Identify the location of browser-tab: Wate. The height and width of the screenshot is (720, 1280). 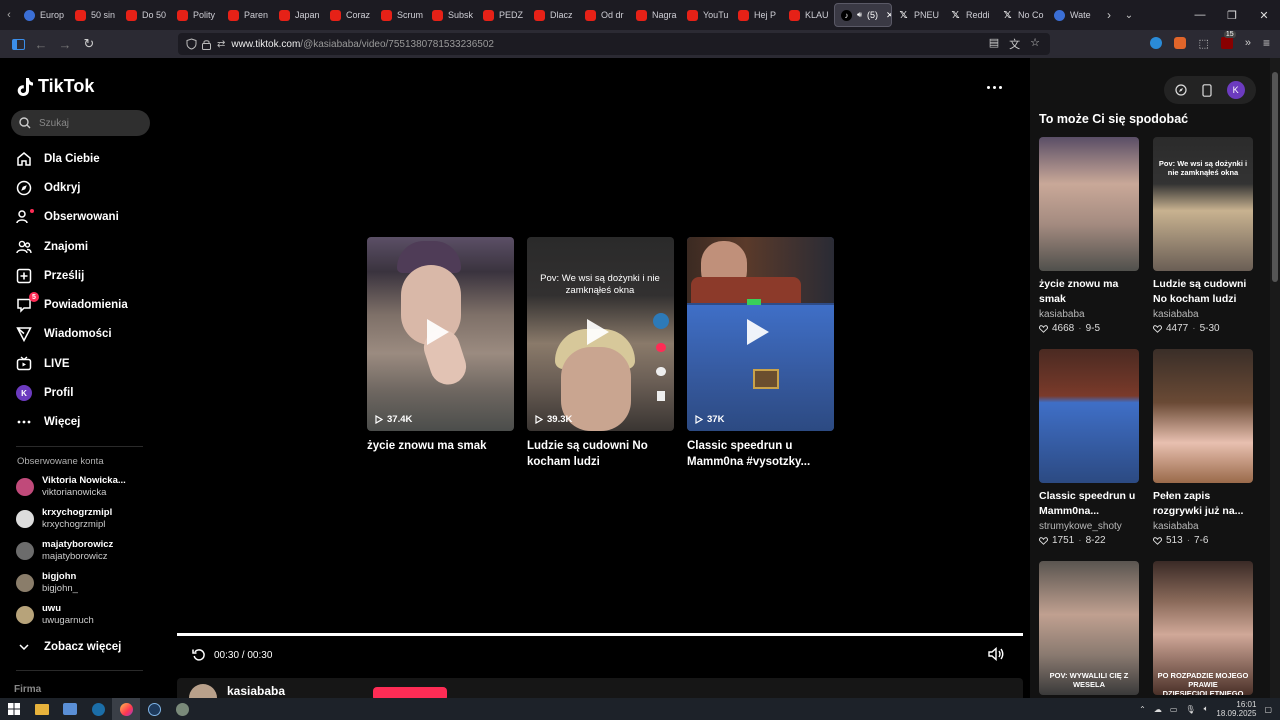
(1074, 15).